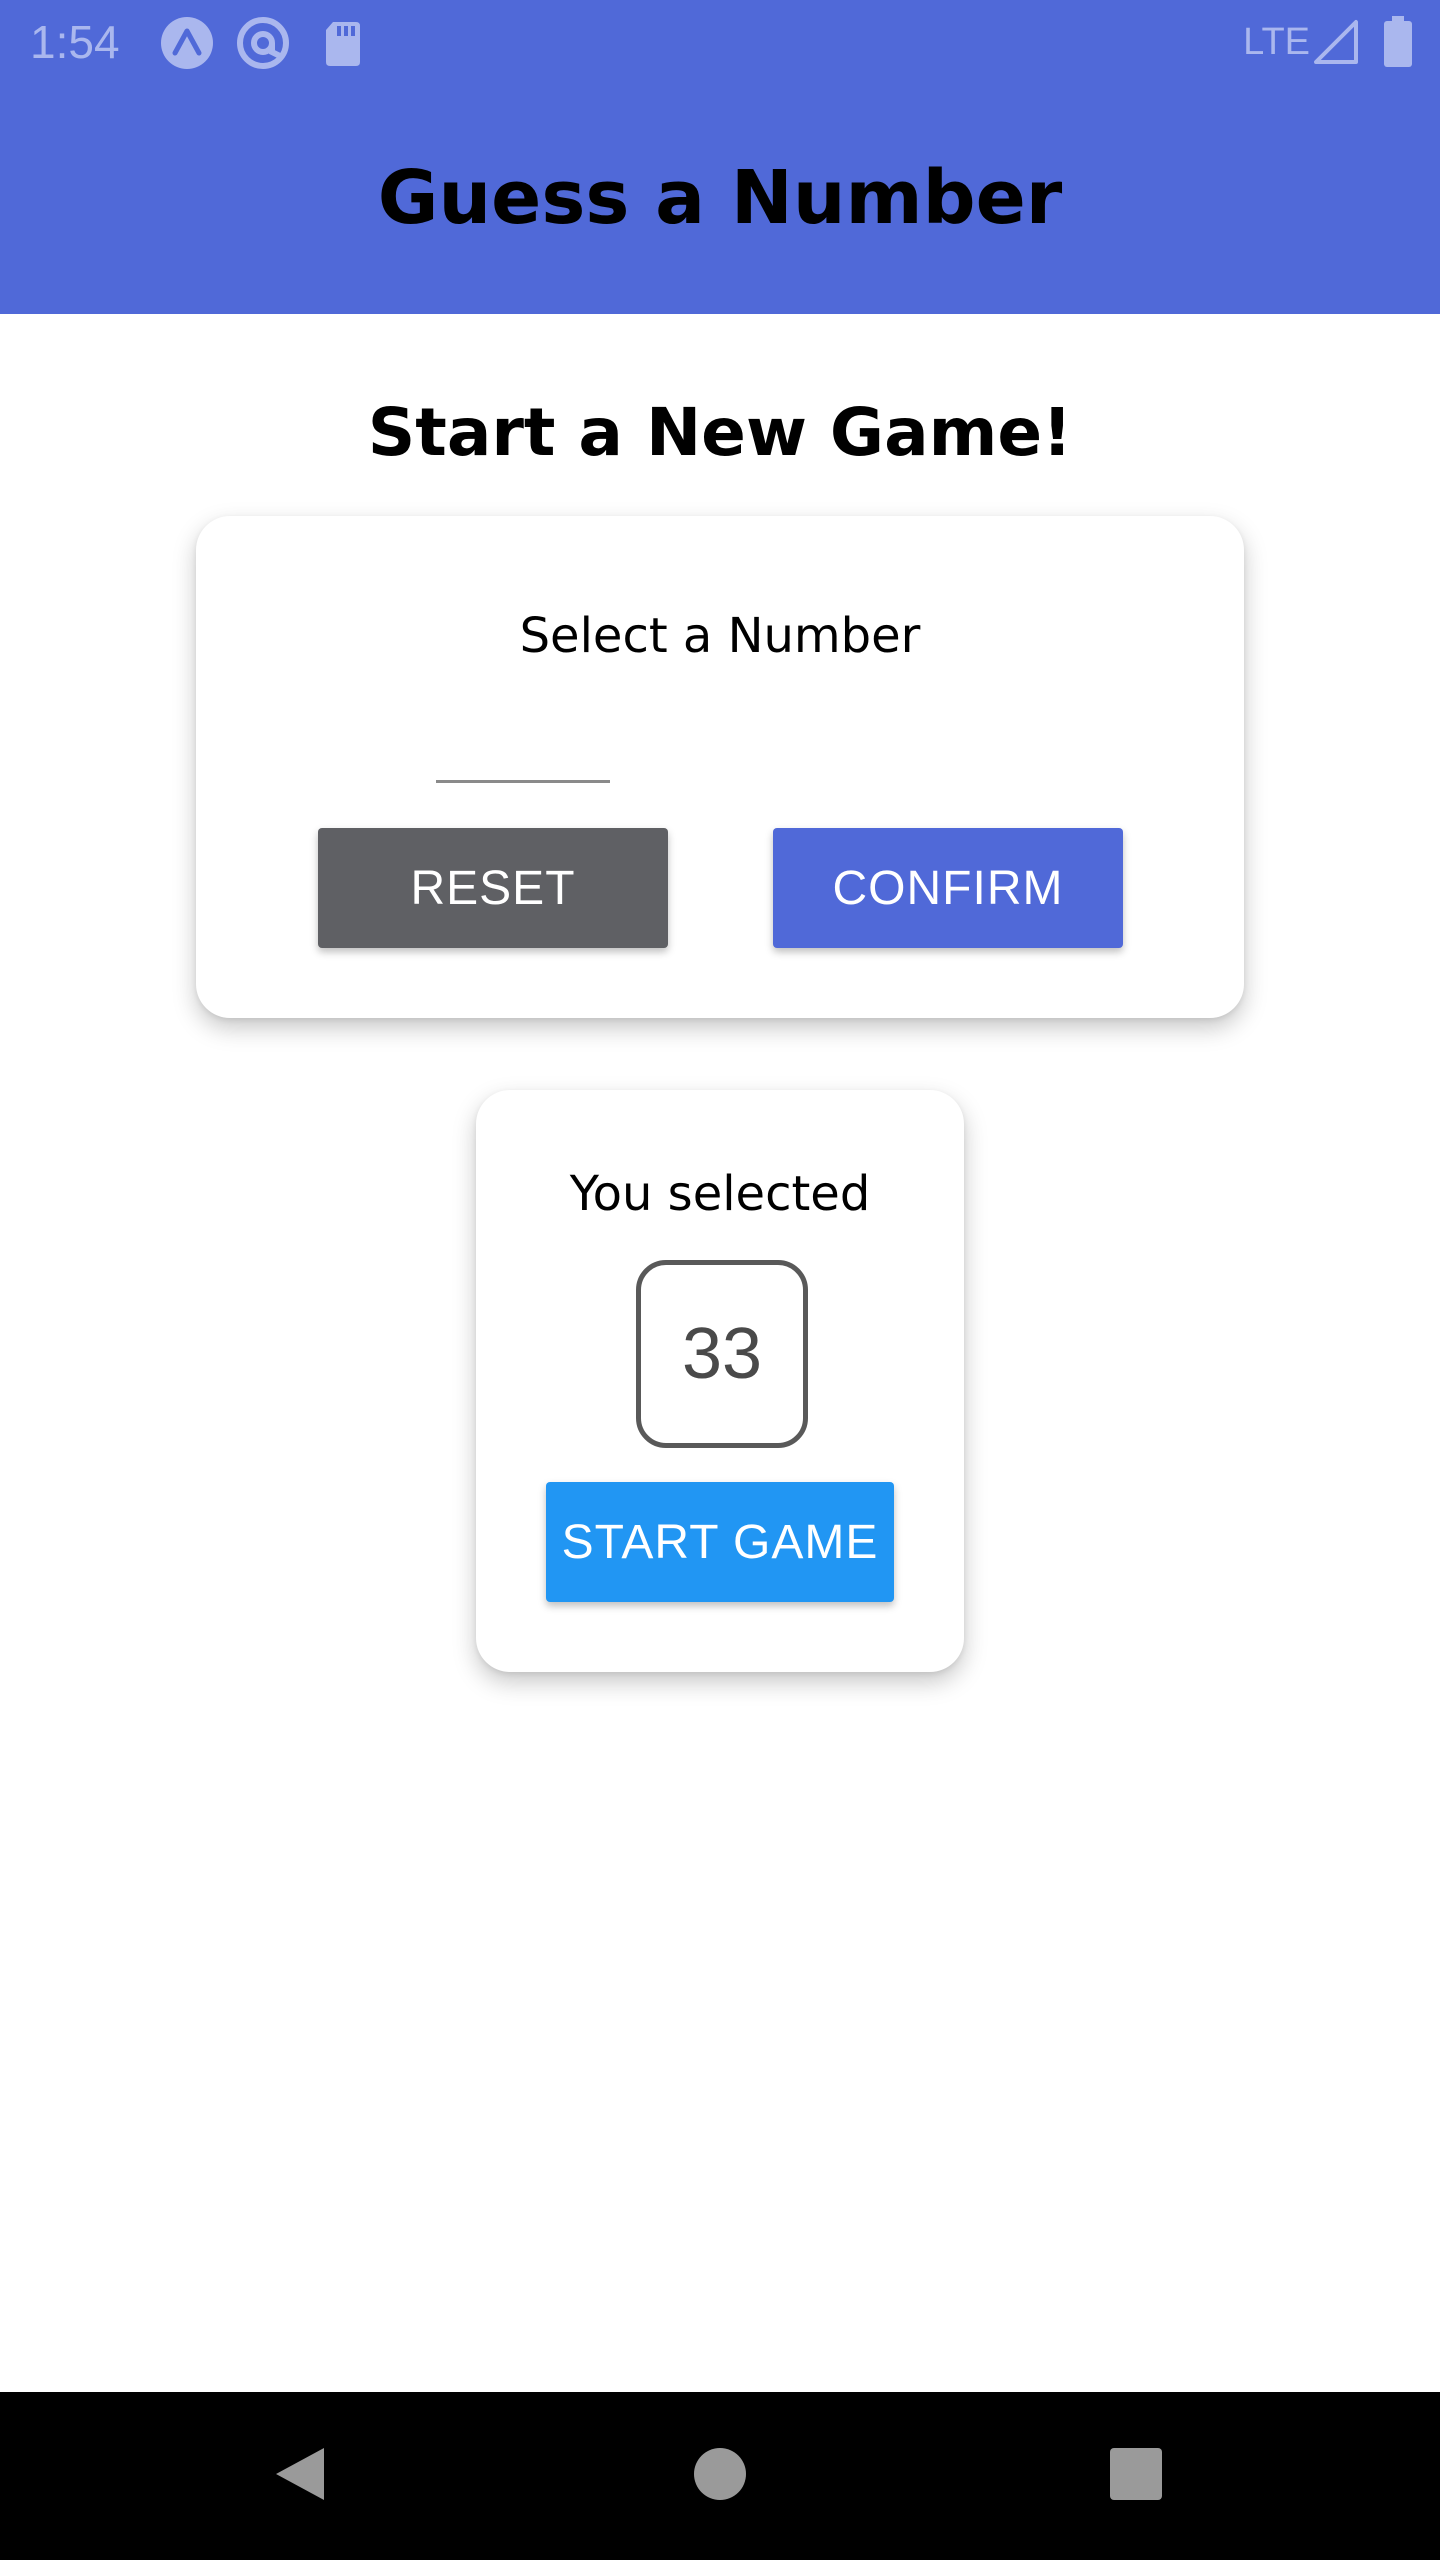 The width and height of the screenshot is (1440, 2560). What do you see at coordinates (720, 42) in the screenshot?
I see `status-bar: 1:54 LTE` at bounding box center [720, 42].